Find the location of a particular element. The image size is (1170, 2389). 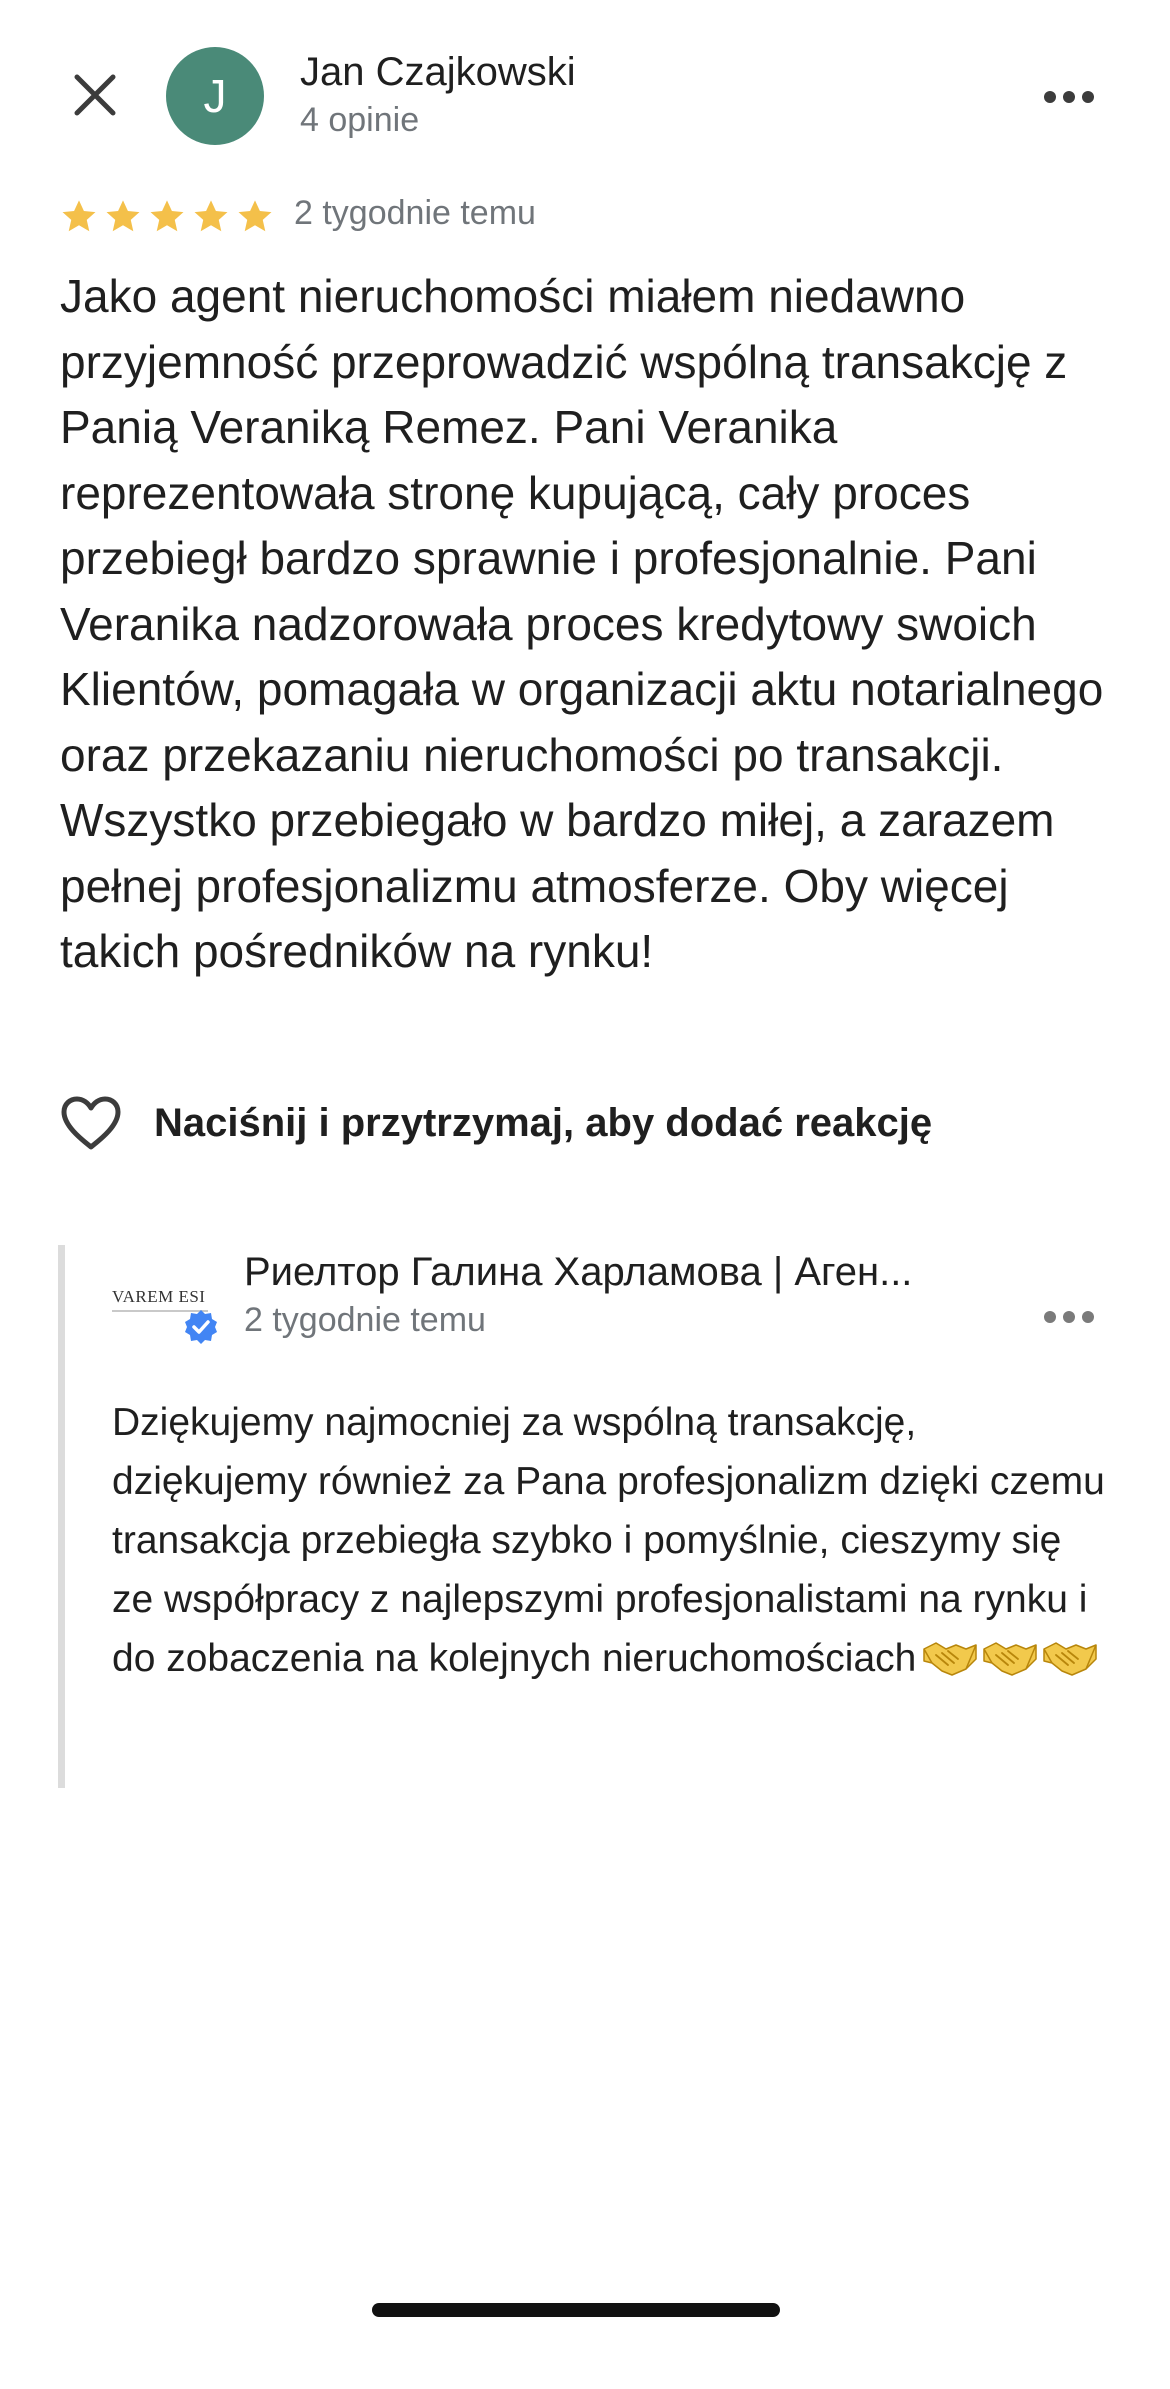

review-time: 2 tygodnie temu is located at coordinates (415, 213).